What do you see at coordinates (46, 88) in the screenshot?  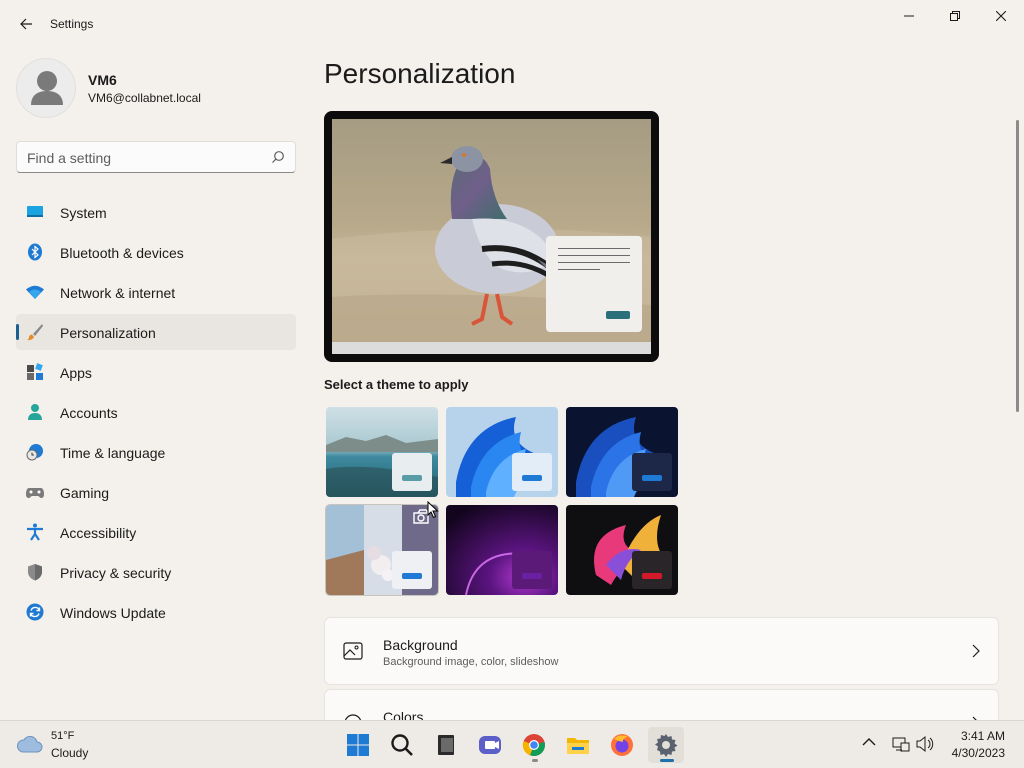 I see `avatar` at bounding box center [46, 88].